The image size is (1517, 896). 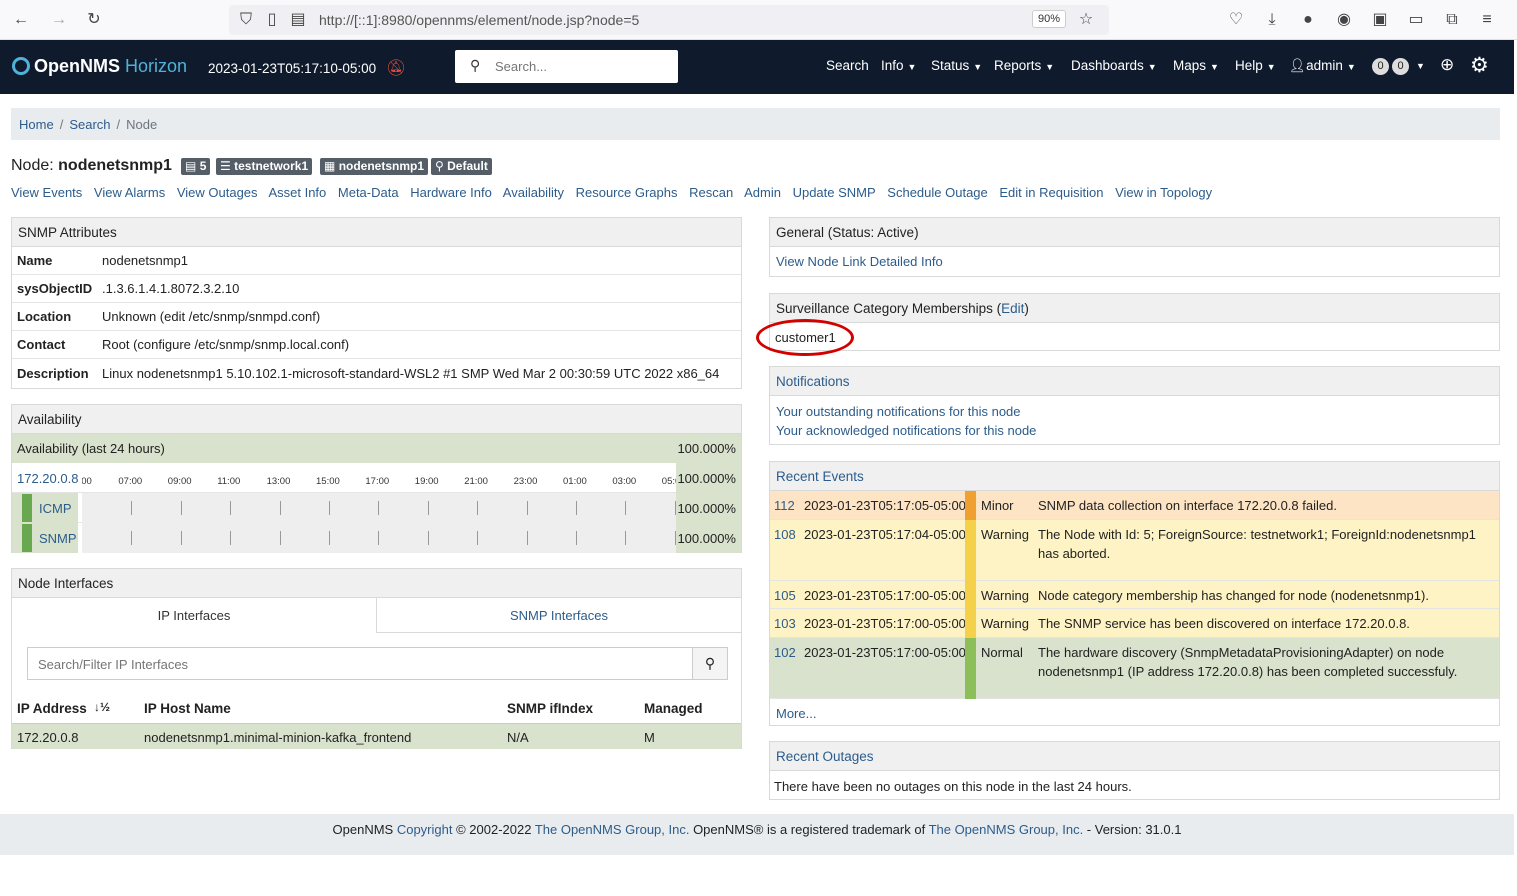 What do you see at coordinates (937, 192) in the screenshot?
I see `link-schedule-outage: Schedule Outage` at bounding box center [937, 192].